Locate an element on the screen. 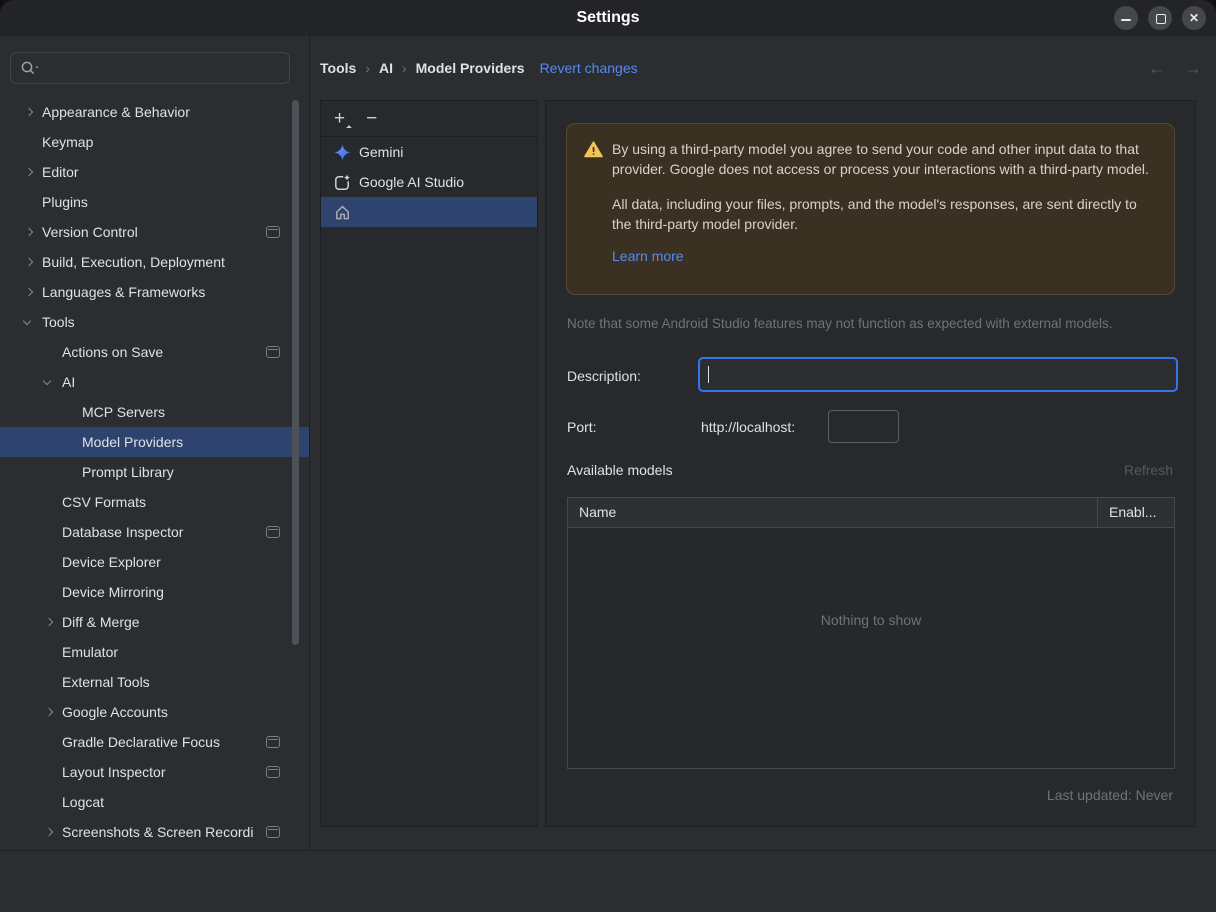 Image resolution: width=1216 pixels, height=912 pixels. breadcrumb-item-ai: AI is located at coordinates (386, 68).